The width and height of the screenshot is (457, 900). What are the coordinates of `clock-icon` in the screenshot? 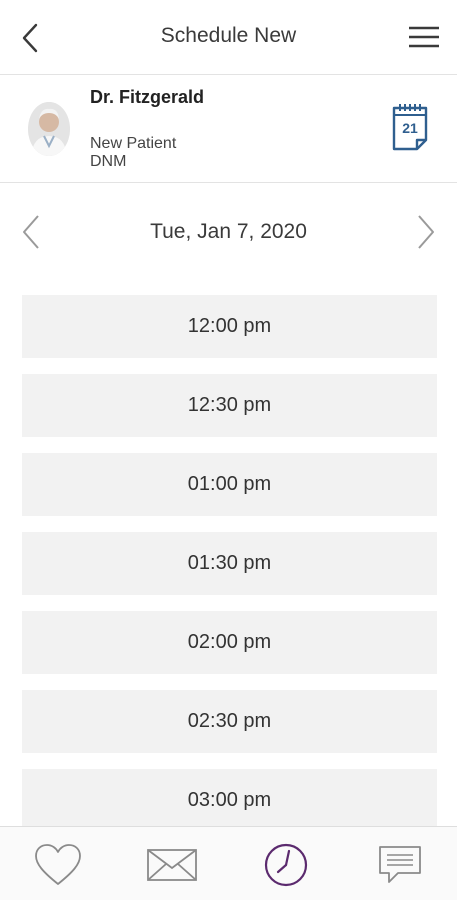 It's located at (286, 865).